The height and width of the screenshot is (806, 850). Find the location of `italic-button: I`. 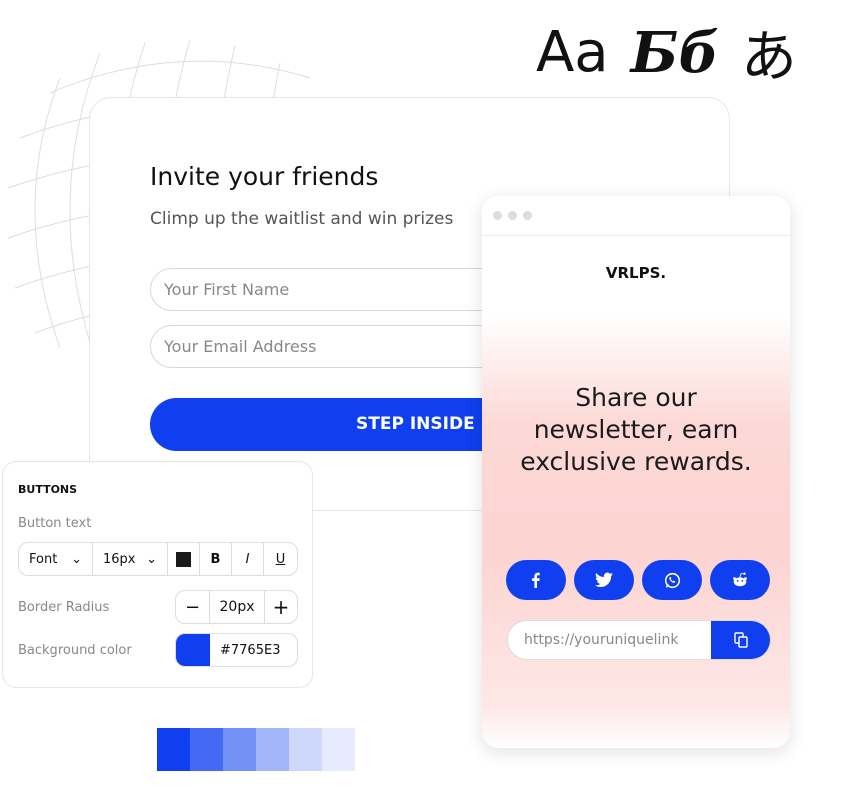

italic-button: I is located at coordinates (248, 559).